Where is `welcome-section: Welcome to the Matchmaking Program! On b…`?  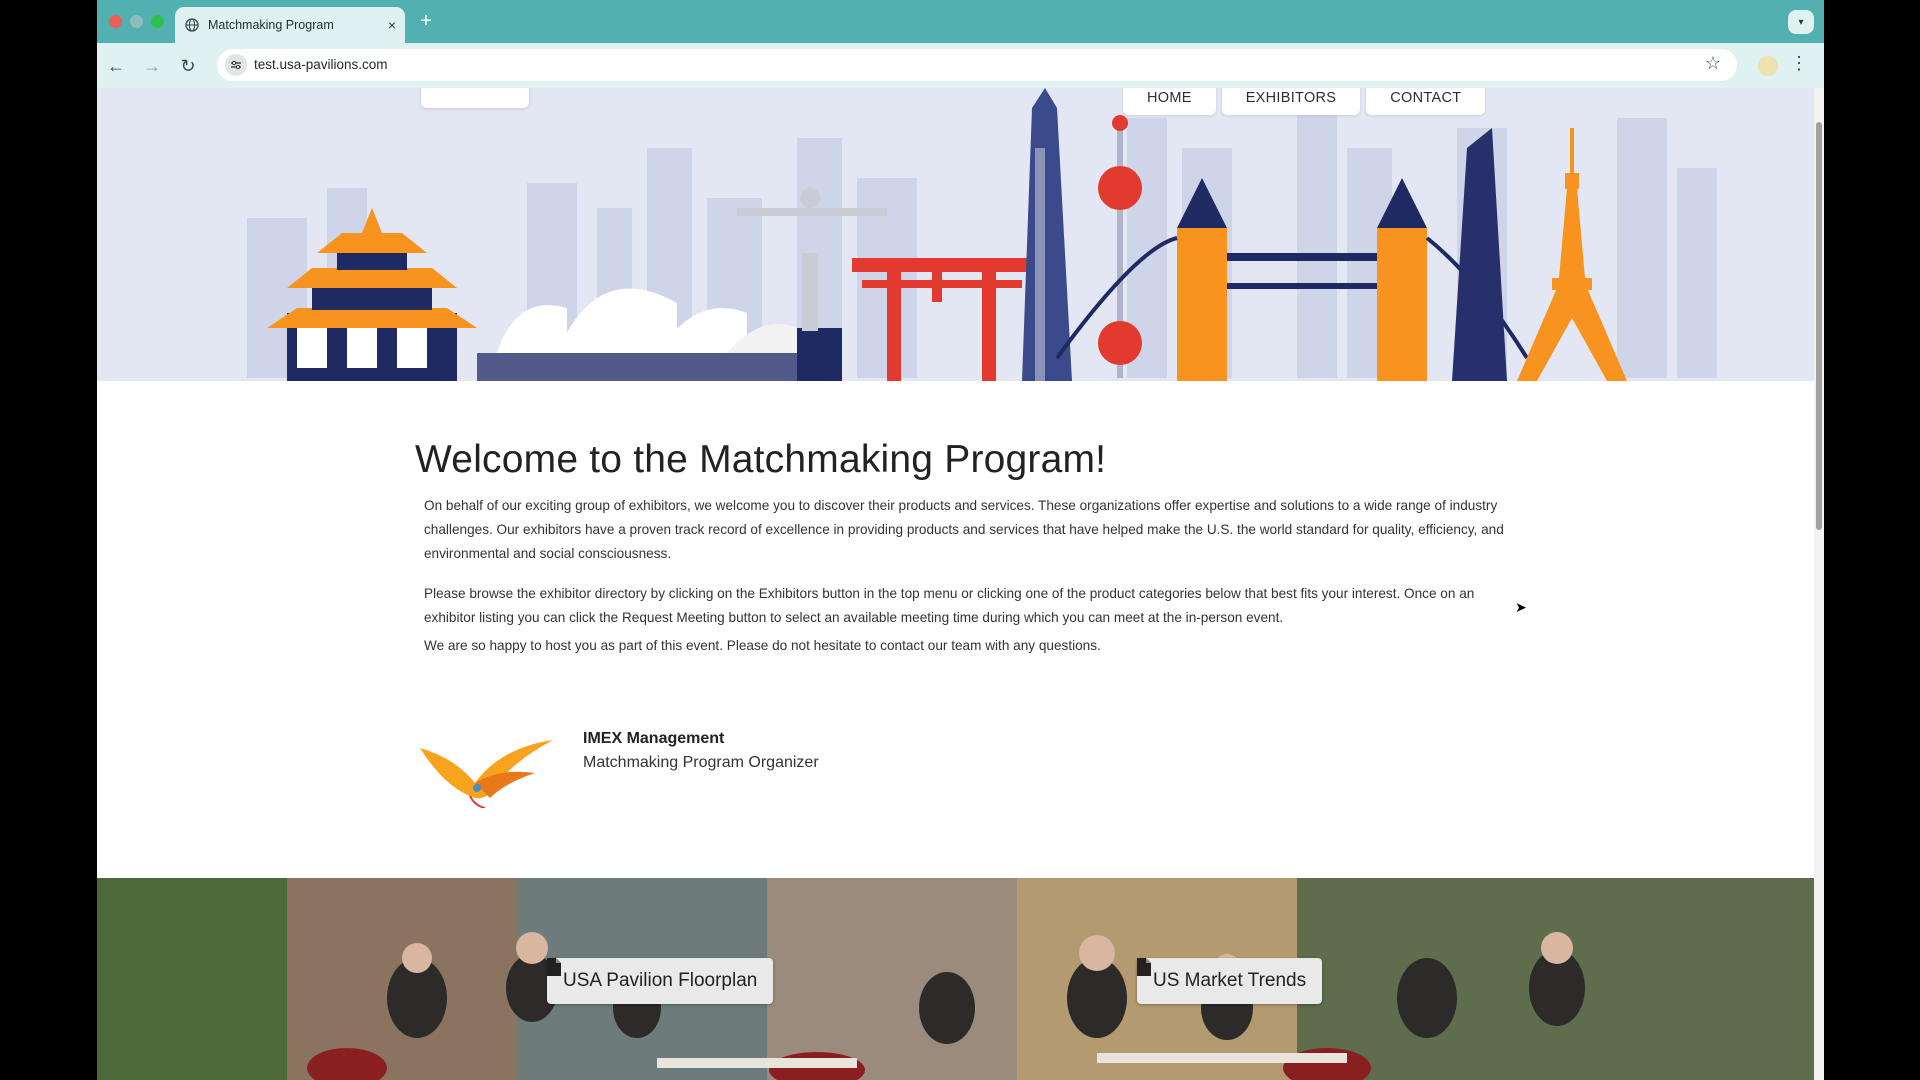
welcome-section: Welcome to the Matchmaking Program! On b… is located at coordinates (970, 545).